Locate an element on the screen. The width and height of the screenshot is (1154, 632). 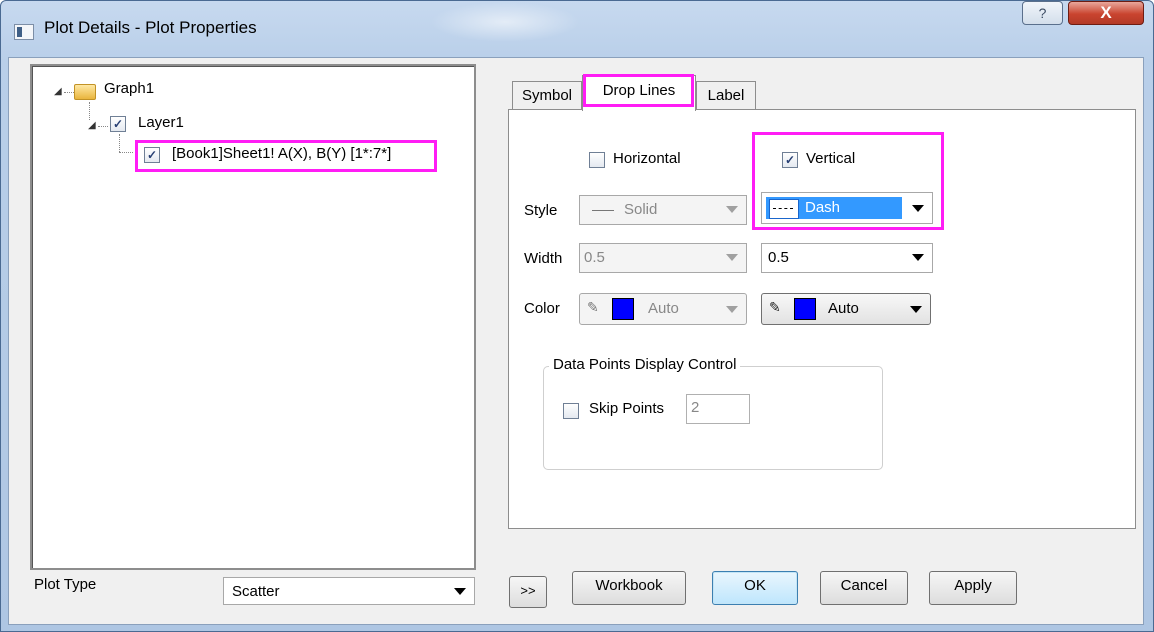
tab-symbol-label: Symbol is located at coordinates (547, 95).